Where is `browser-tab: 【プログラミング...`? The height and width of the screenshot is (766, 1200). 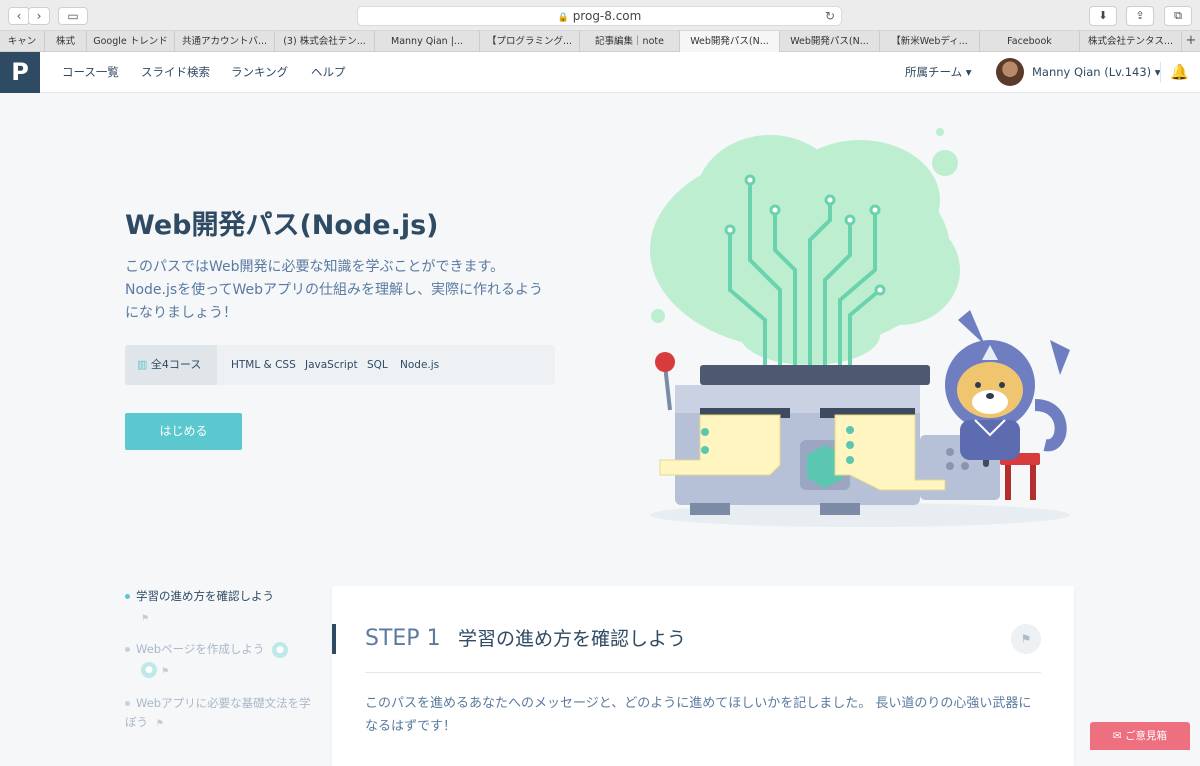
browser-tab: 【プログラミング... is located at coordinates (530, 41).